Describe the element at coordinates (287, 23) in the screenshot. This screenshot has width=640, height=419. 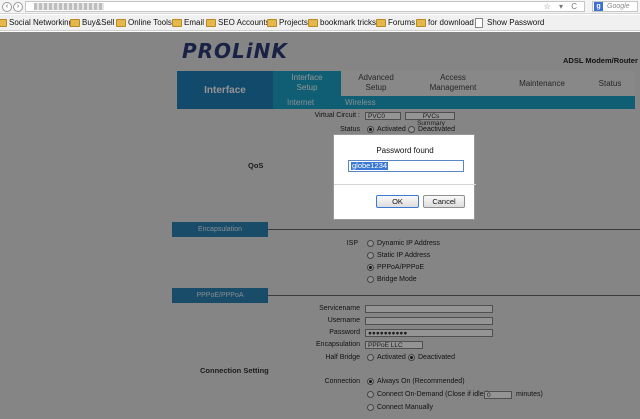
I see `bookmark-projects: Projects` at that location.